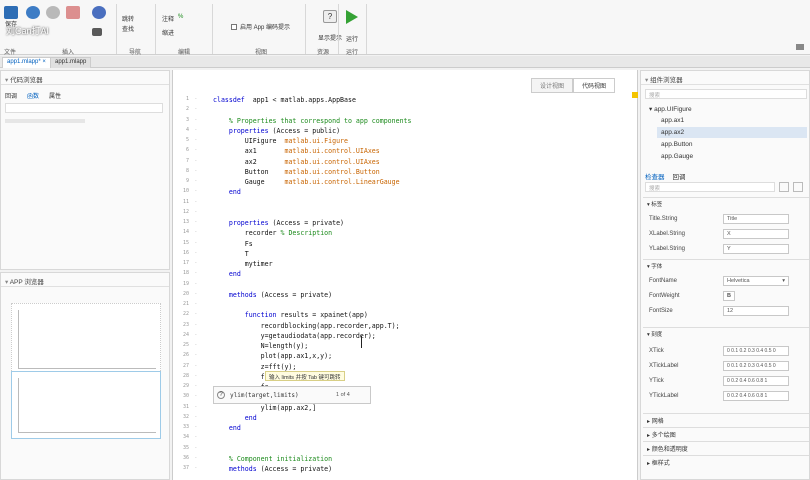  I want to click on section-labels: ▾ 标签, so click(726, 202).